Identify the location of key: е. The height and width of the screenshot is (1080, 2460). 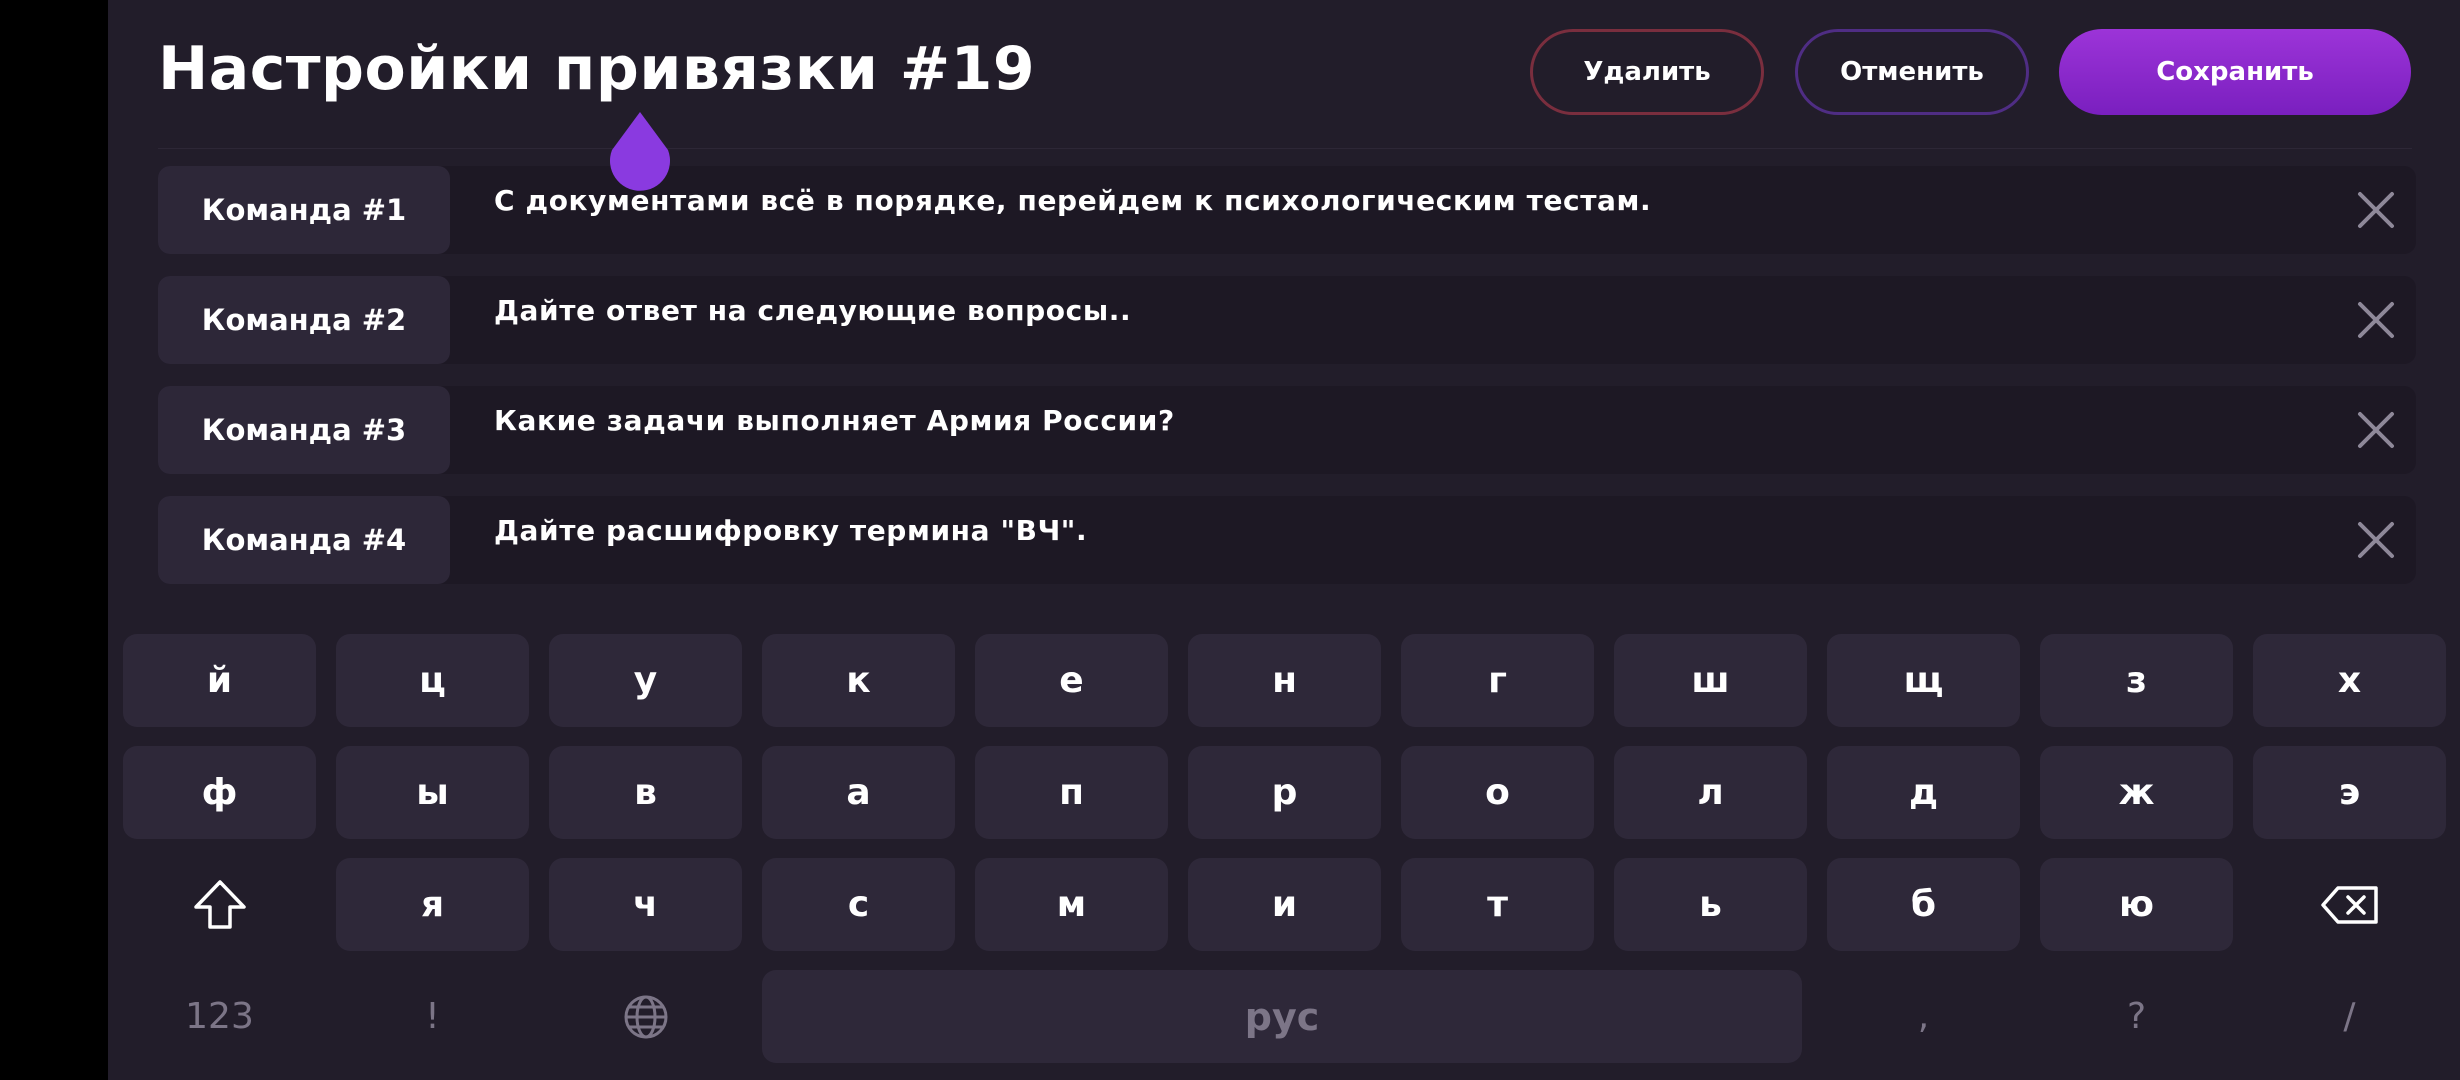
(1071, 680).